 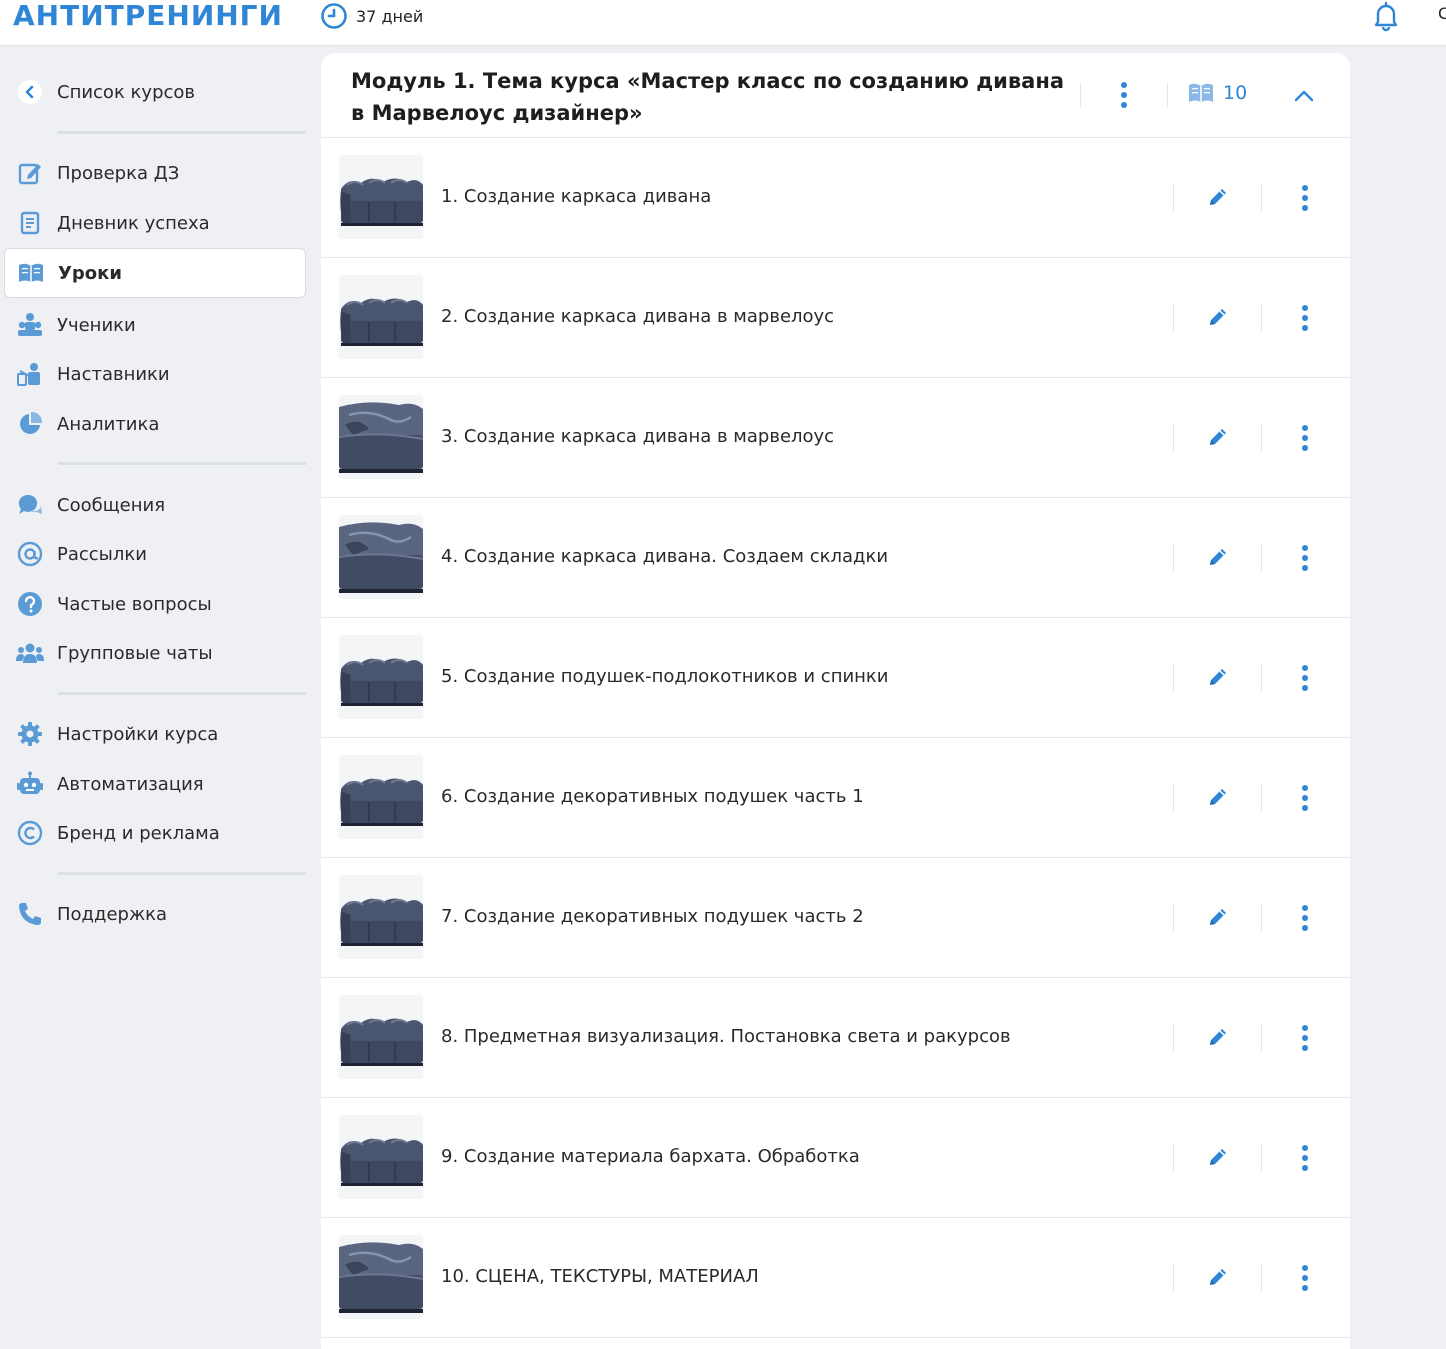 I want to click on lesson-row: 7. Создание декоративных подушек часть 2, so click(x=835, y=918).